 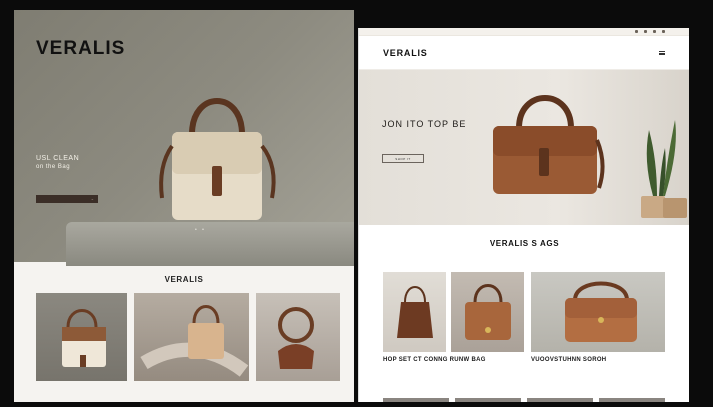 What do you see at coordinates (645, 31) in the screenshot?
I see `user-icon` at bounding box center [645, 31].